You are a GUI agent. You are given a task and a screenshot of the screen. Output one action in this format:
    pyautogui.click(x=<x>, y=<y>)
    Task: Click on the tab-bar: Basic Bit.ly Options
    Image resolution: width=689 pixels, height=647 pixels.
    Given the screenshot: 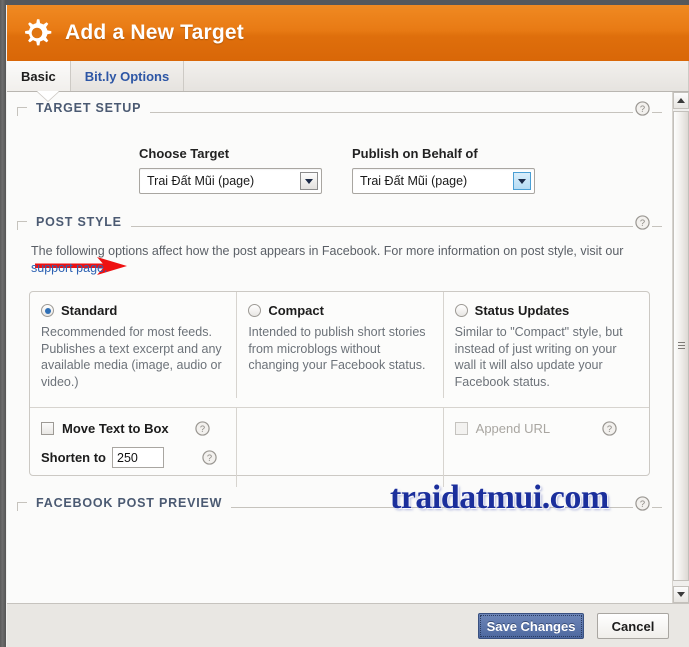 What is the action you would take?
    pyautogui.click(x=348, y=76)
    